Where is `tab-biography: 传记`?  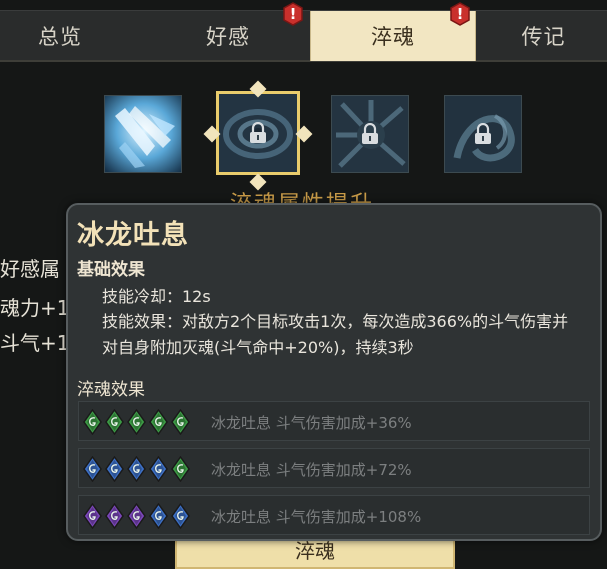 tab-biography: 传记 is located at coordinates (543, 36).